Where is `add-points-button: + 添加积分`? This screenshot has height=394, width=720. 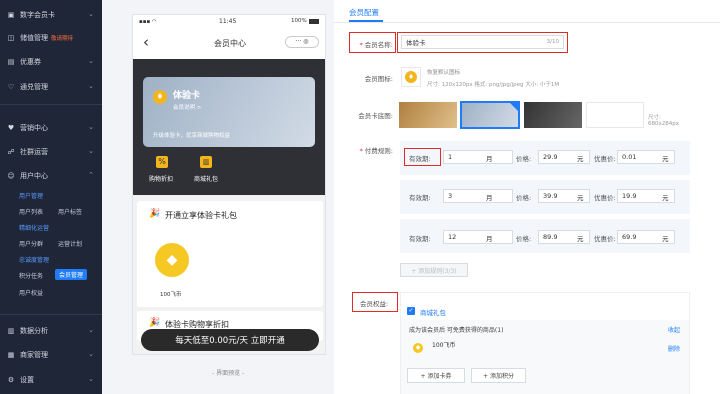
add-points-button: + 添加积分 is located at coordinates (498, 375).